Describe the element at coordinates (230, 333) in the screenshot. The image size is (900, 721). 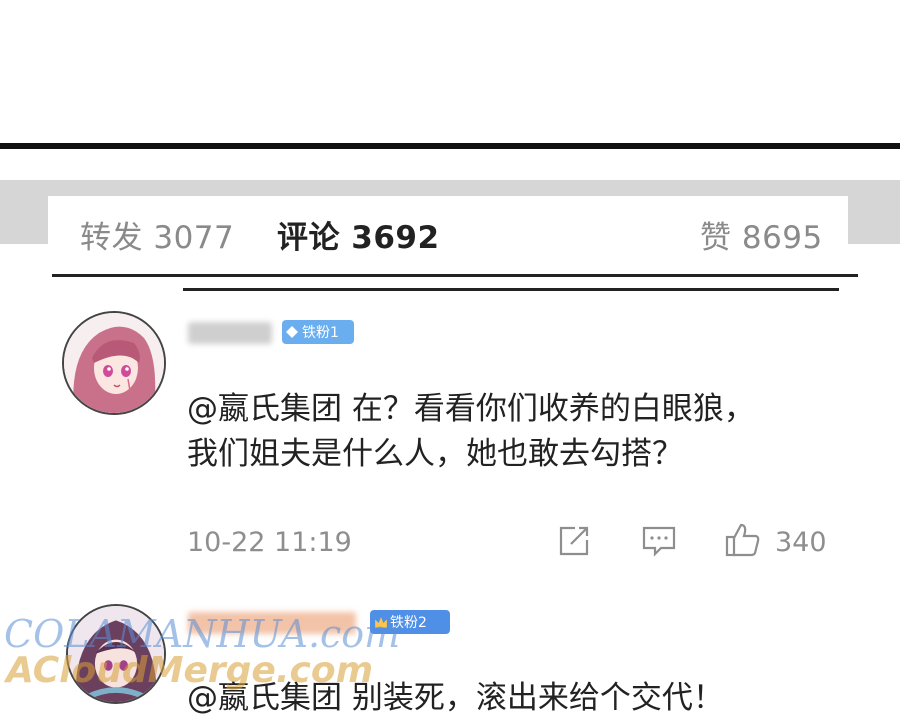
I see `username-blurred` at that location.